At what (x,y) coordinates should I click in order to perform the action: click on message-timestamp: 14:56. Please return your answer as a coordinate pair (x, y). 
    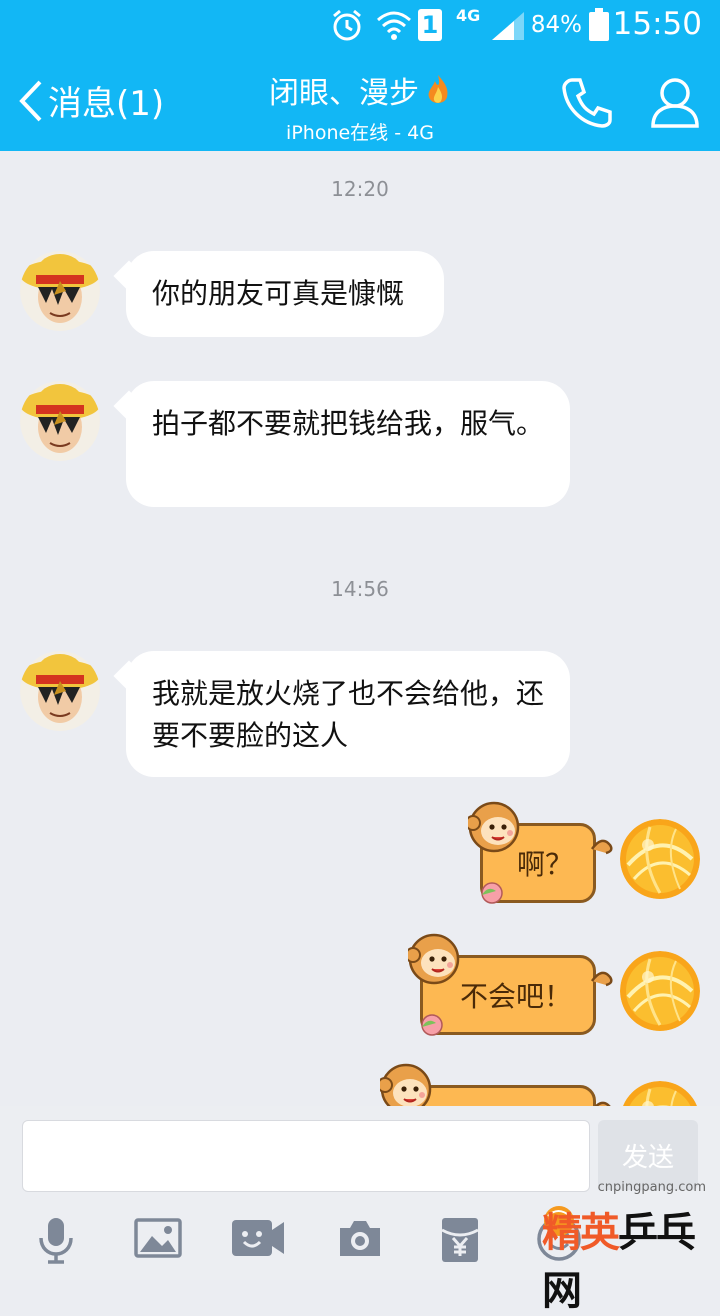
    Looking at the image, I should click on (360, 589).